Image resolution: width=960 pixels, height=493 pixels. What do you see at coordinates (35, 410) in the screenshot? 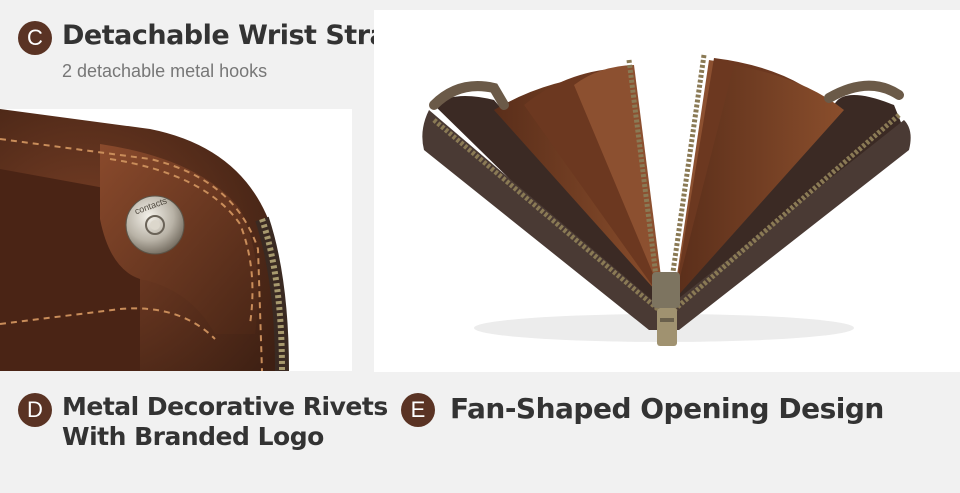
I see `feature-d-badge: D` at bounding box center [35, 410].